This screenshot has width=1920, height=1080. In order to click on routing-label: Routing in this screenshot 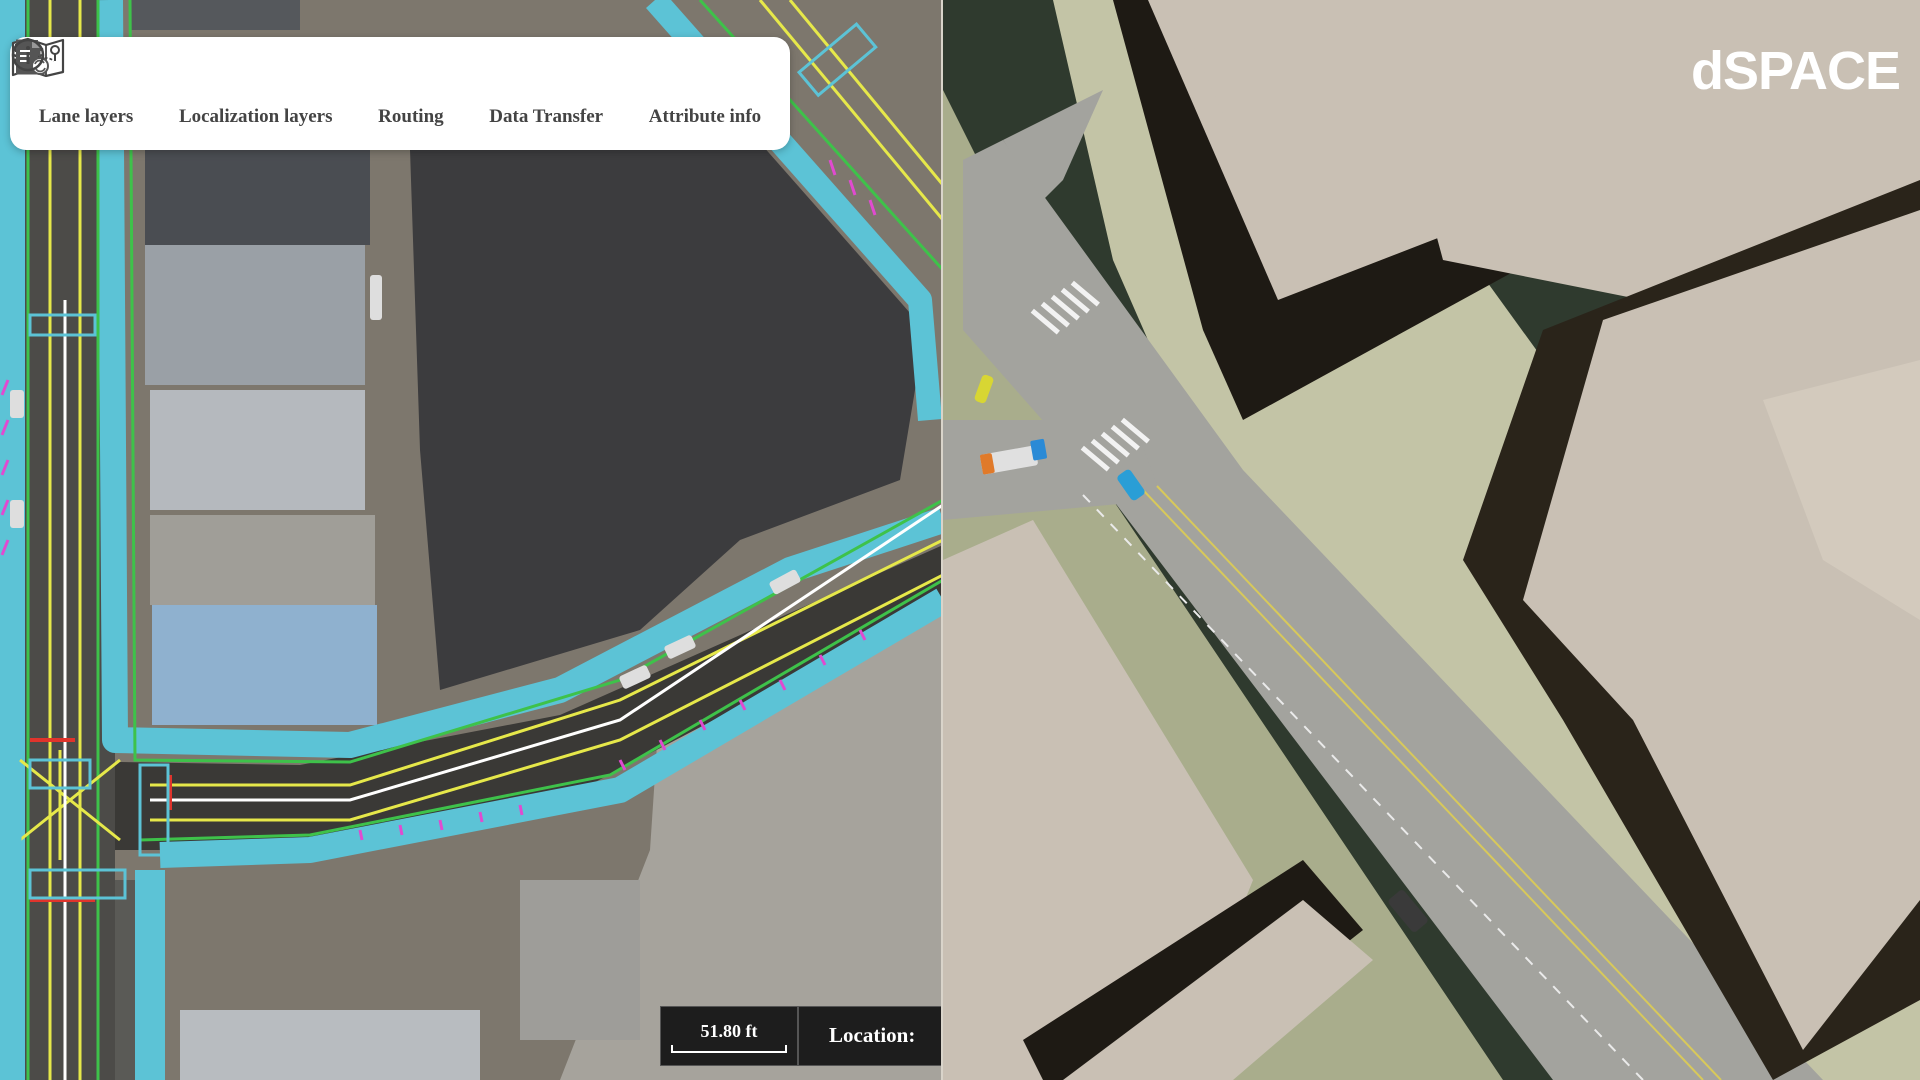, I will do `click(411, 116)`.